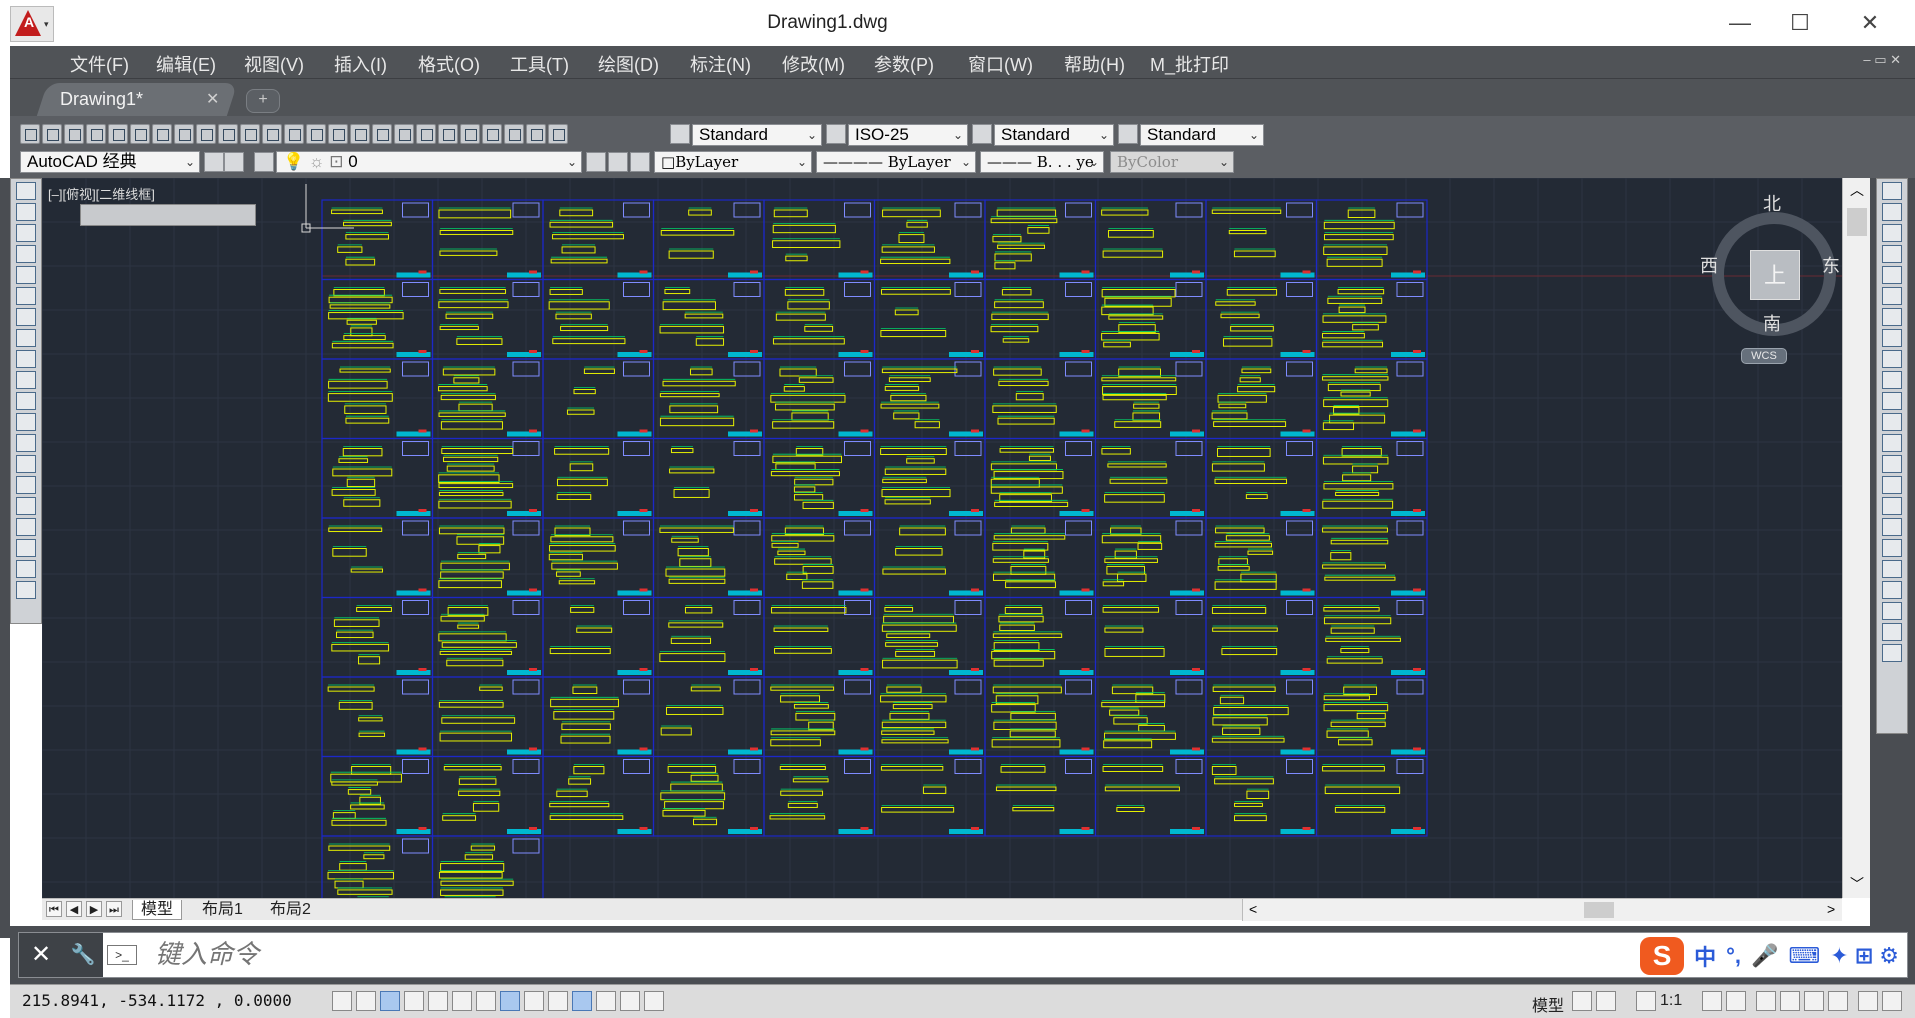 The width and height of the screenshot is (1915, 1018). I want to click on dynamic-input-icon, so click(558, 1001).